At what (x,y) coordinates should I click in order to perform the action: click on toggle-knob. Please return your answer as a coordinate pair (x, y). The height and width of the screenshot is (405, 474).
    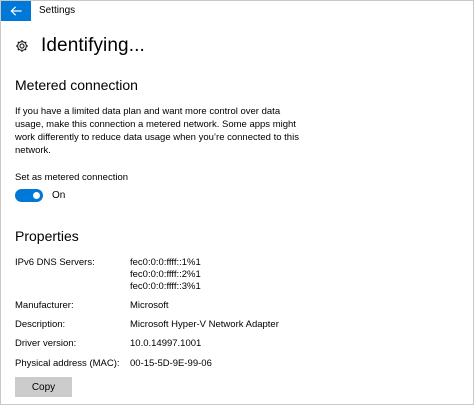
    Looking at the image, I should click on (36, 195).